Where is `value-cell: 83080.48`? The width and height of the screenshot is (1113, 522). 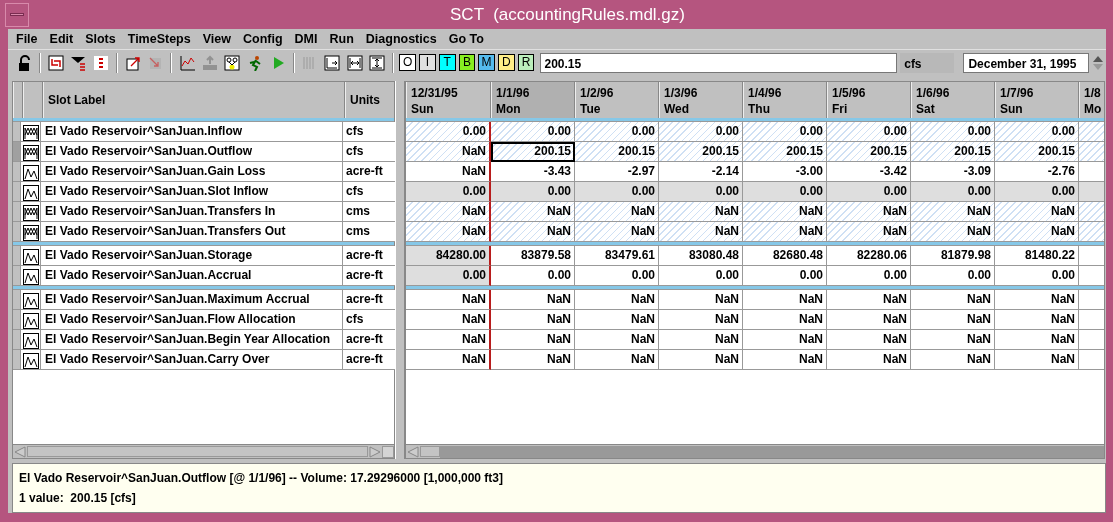 value-cell: 83080.48 is located at coordinates (701, 256).